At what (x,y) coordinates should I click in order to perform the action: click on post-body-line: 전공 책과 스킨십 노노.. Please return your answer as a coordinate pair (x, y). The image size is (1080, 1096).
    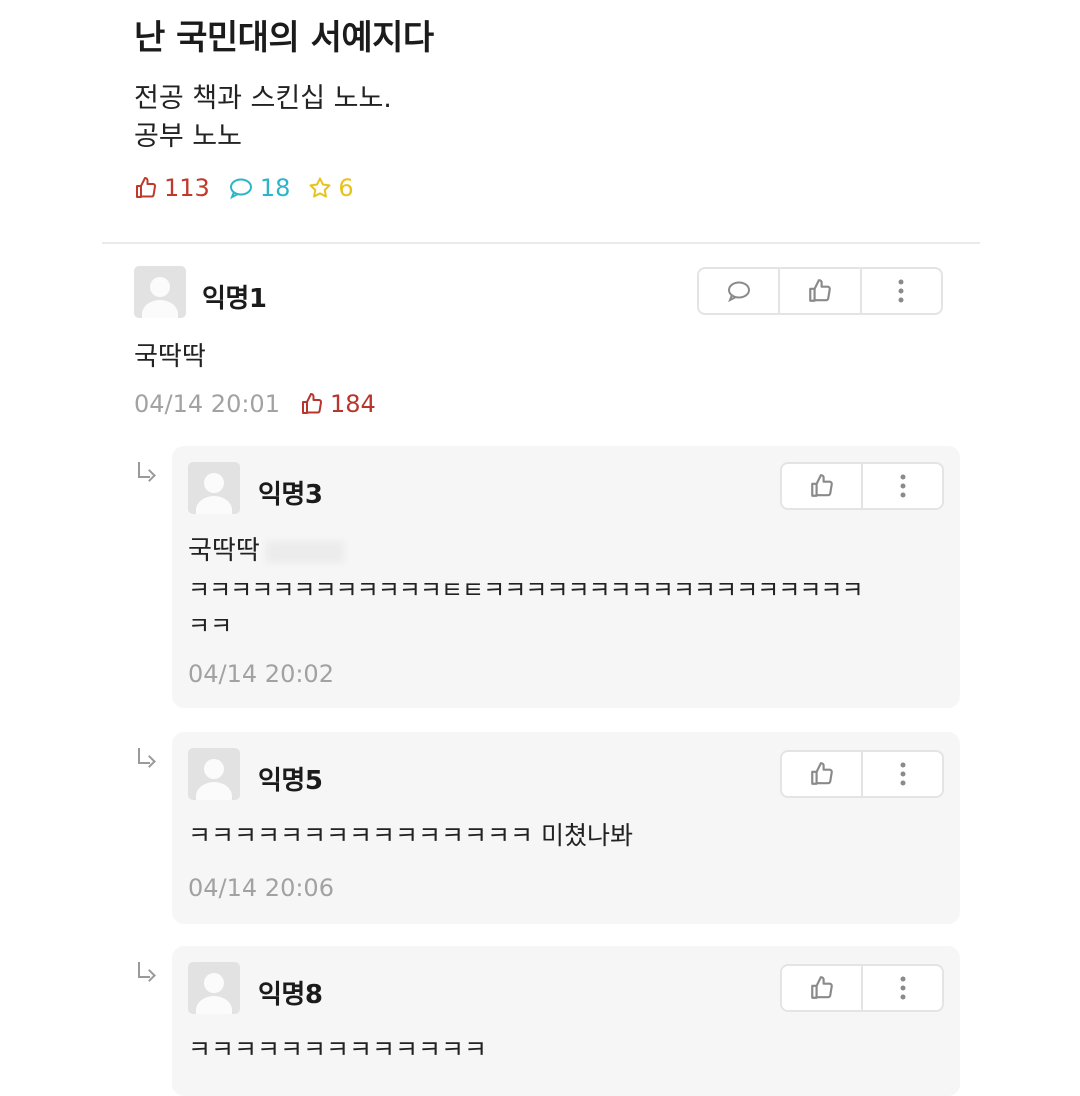
    Looking at the image, I should click on (263, 98).